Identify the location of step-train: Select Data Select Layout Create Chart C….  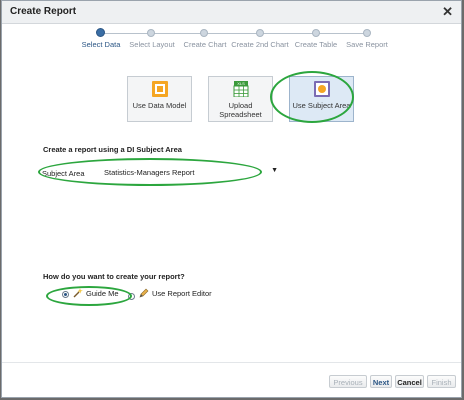
(232, 38).